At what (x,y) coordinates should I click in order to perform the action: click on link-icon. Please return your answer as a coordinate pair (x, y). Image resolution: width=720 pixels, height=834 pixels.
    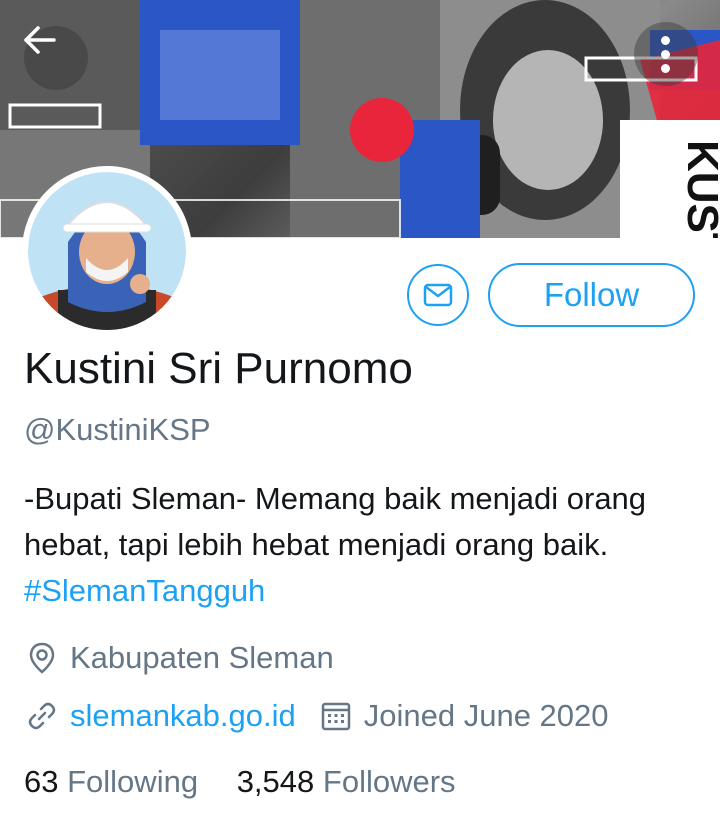
    Looking at the image, I should click on (42, 716).